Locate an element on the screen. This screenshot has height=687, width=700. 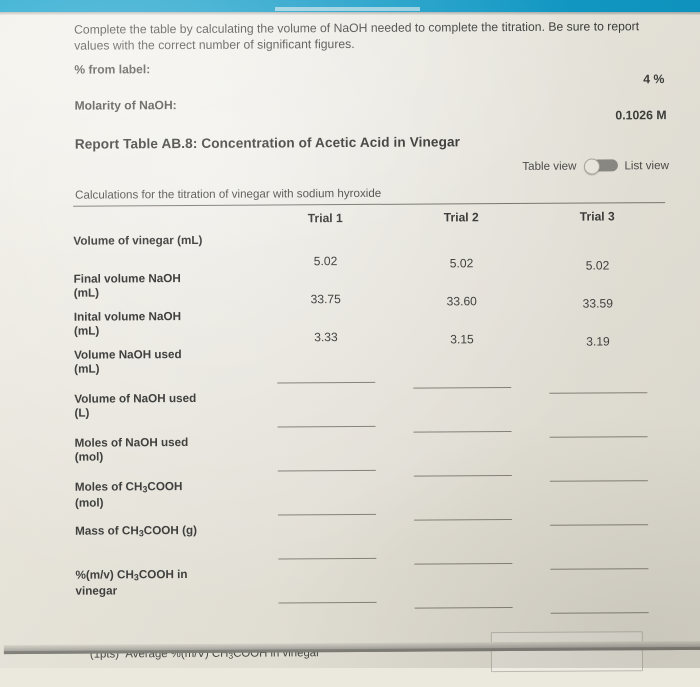
list-view-label: List view is located at coordinates (646, 165).